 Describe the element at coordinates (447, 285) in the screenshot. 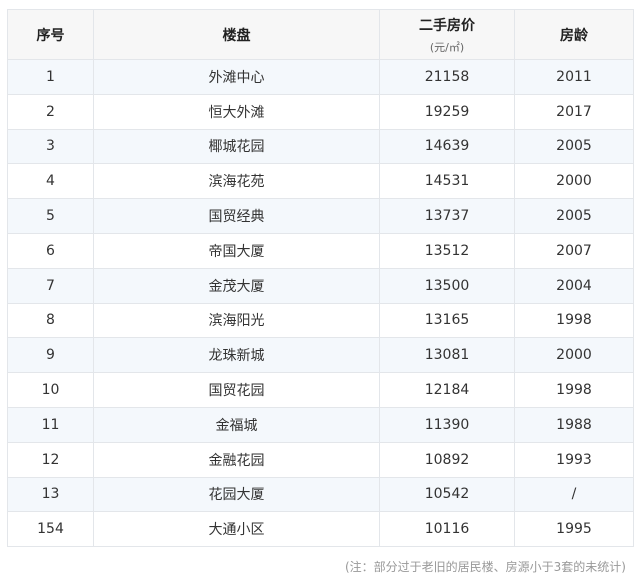

I see `cell-price: 13500` at that location.